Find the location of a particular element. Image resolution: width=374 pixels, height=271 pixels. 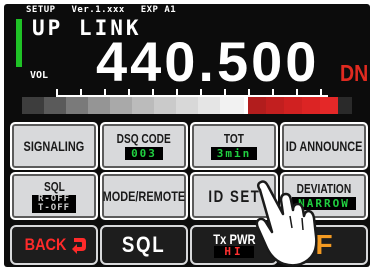

back-button: BACK is located at coordinates (54, 245).